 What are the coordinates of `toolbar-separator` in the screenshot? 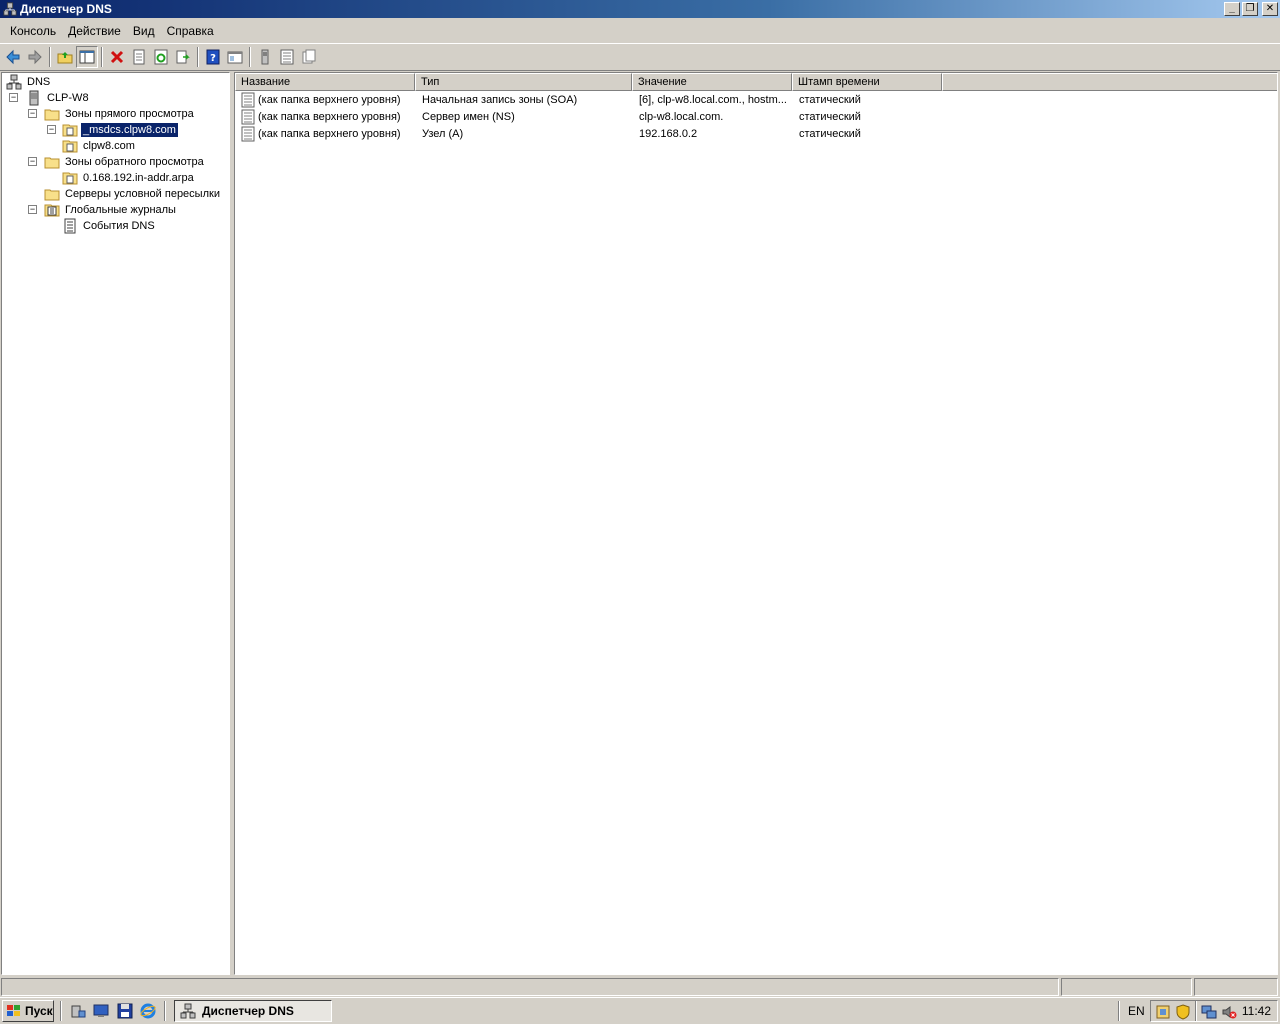 It's located at (102, 57).